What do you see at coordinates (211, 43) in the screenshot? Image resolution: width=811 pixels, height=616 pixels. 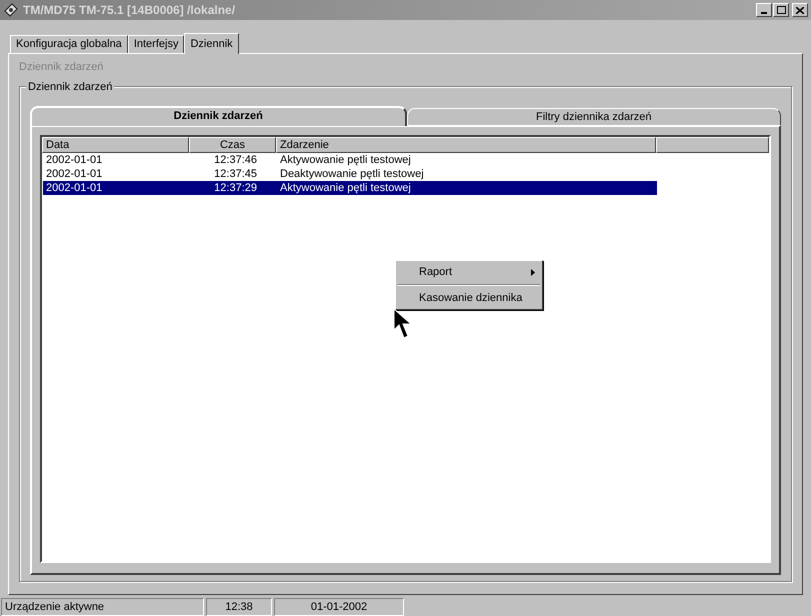 I see `tab: Dziennik` at bounding box center [211, 43].